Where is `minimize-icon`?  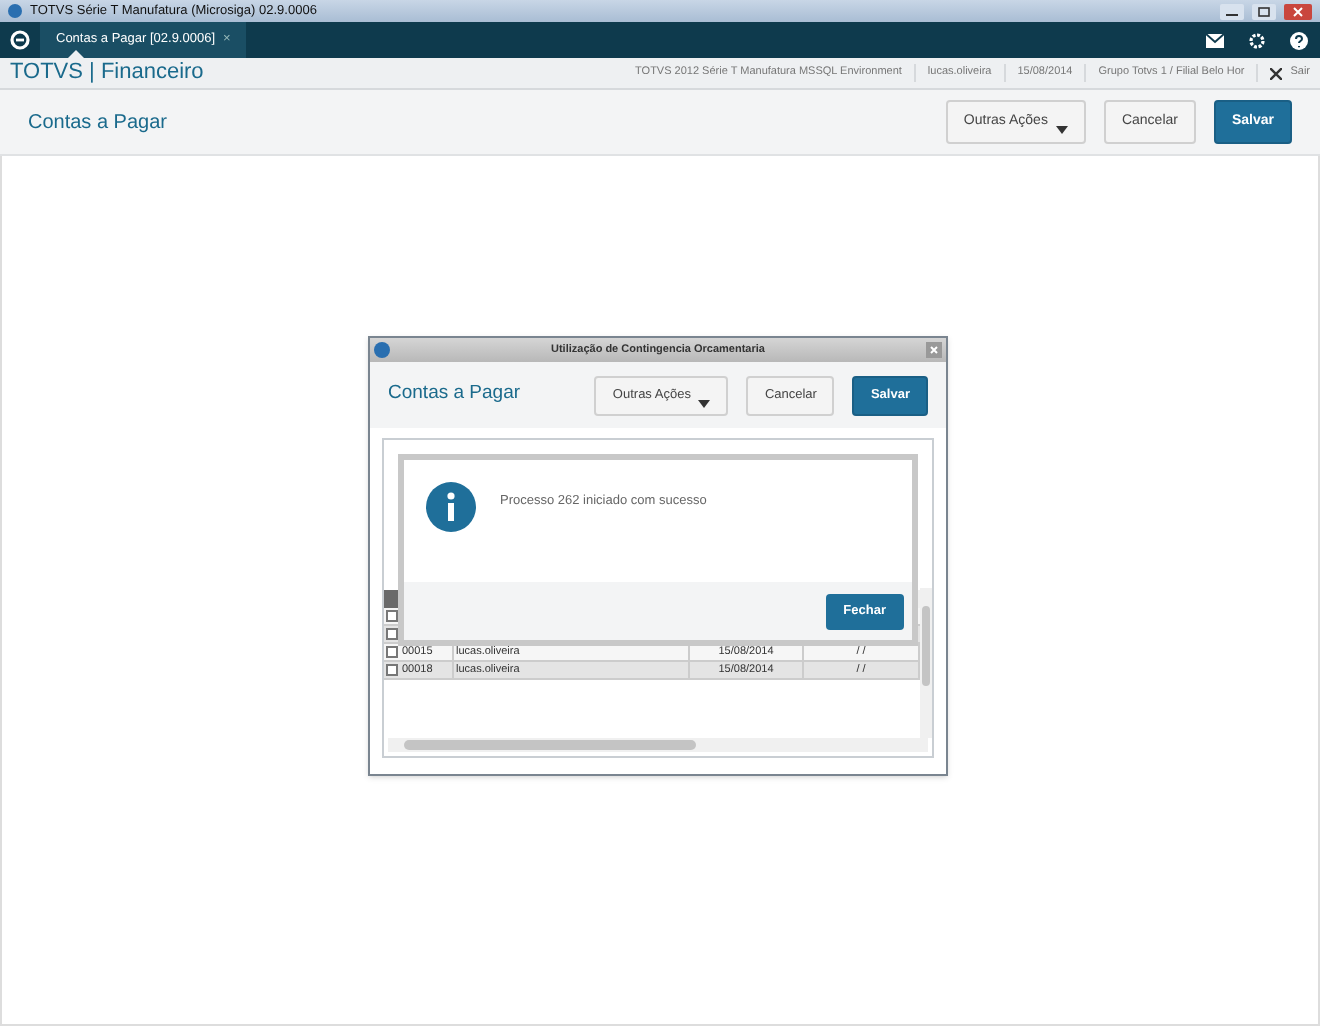 minimize-icon is located at coordinates (1232, 11).